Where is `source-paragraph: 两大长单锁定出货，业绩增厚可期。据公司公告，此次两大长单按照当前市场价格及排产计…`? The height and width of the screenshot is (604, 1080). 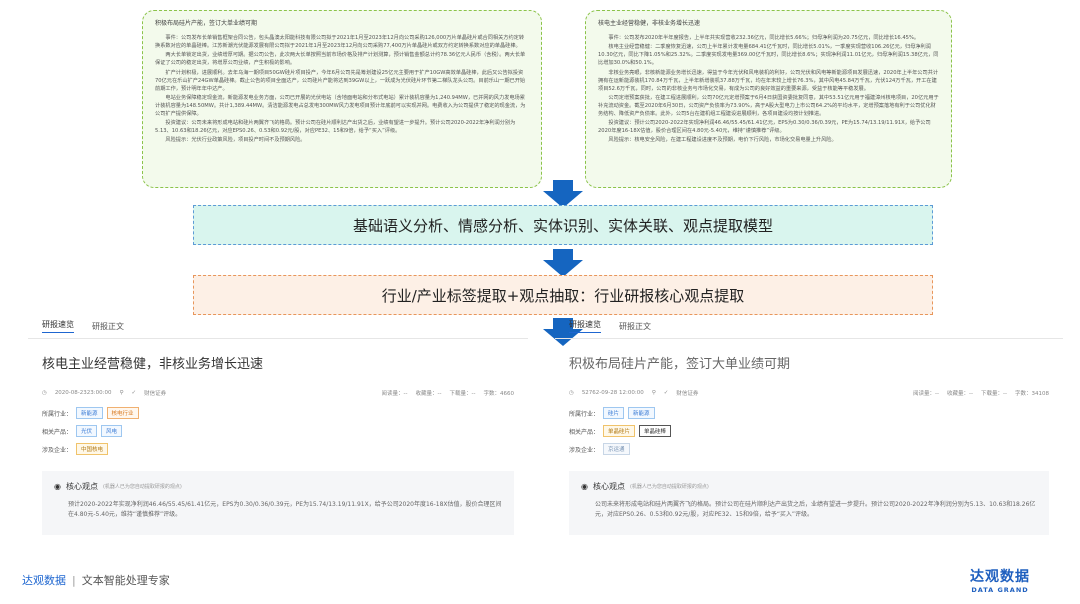 source-paragraph: 两大长单锁定出货，业绩增厚可期。据公司公告，此次两大长单按照当前市场价格及排产计… is located at coordinates (340, 59).